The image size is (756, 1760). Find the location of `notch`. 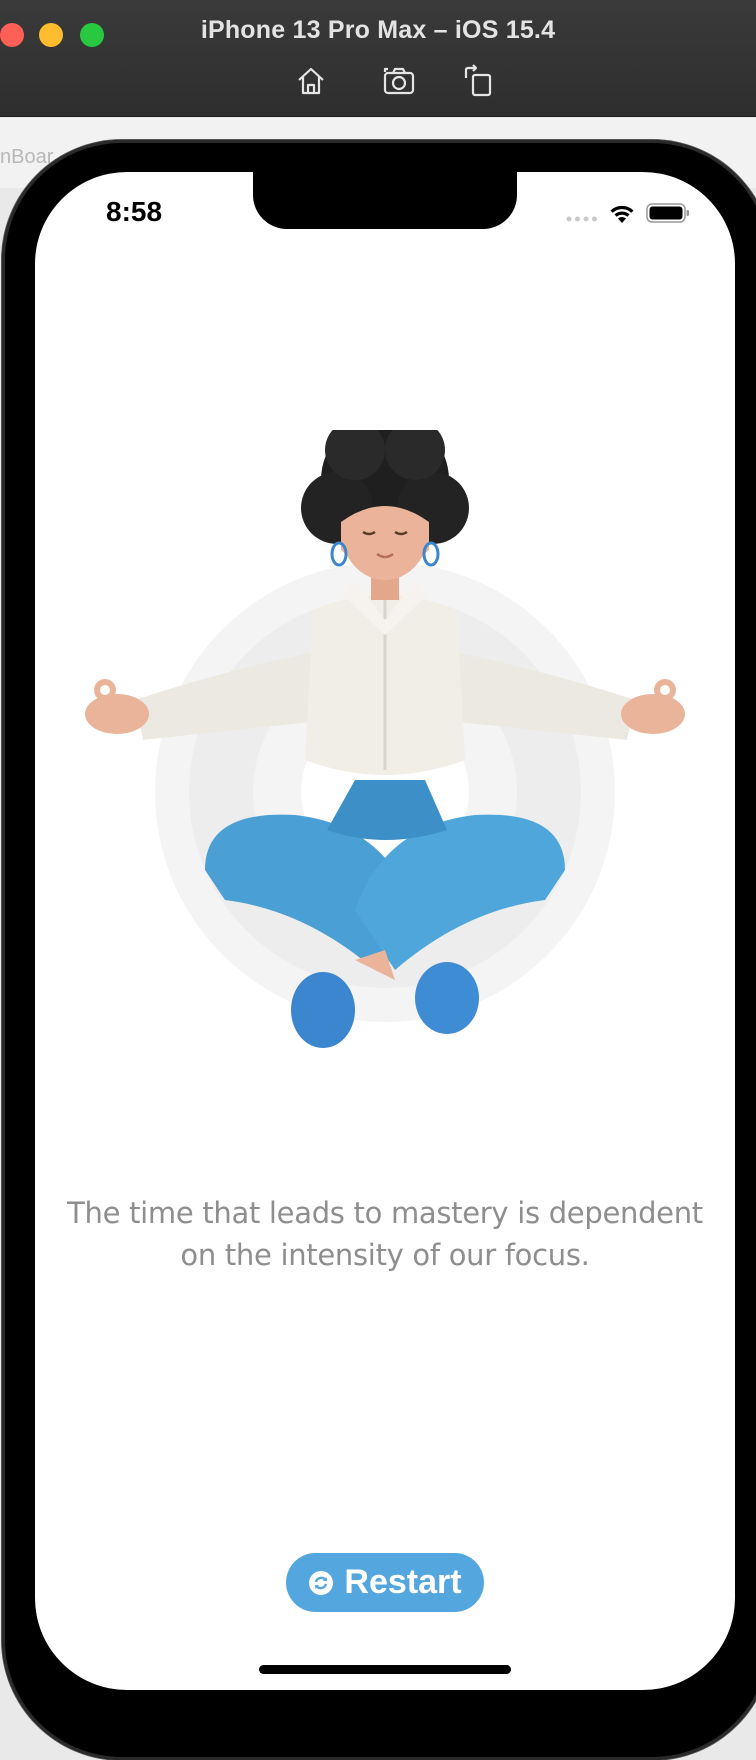

notch is located at coordinates (385, 200).